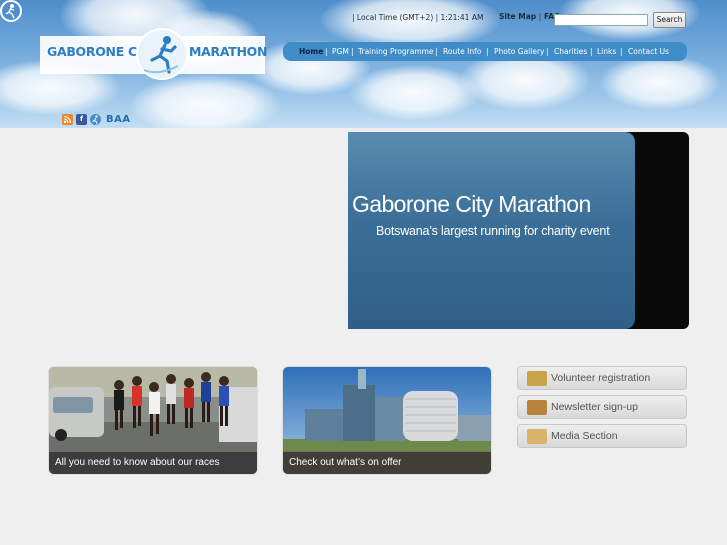 The width and height of the screenshot is (727, 545). What do you see at coordinates (153, 463) in the screenshot?
I see `races-card-caption: All you need to know about our races` at bounding box center [153, 463].